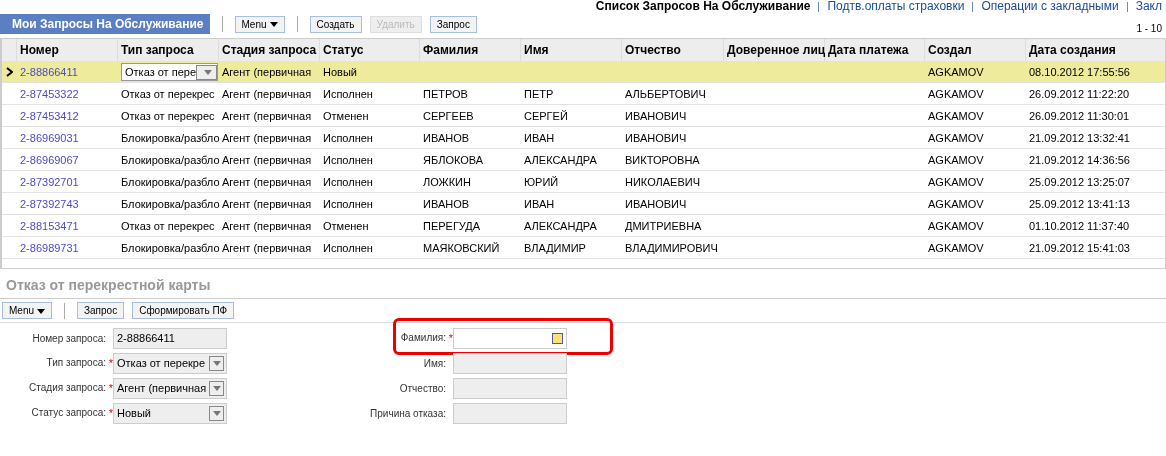 The image size is (1166, 456). I want to click on table-cell: 25.09.2012 13:25:07, so click(1079, 182).